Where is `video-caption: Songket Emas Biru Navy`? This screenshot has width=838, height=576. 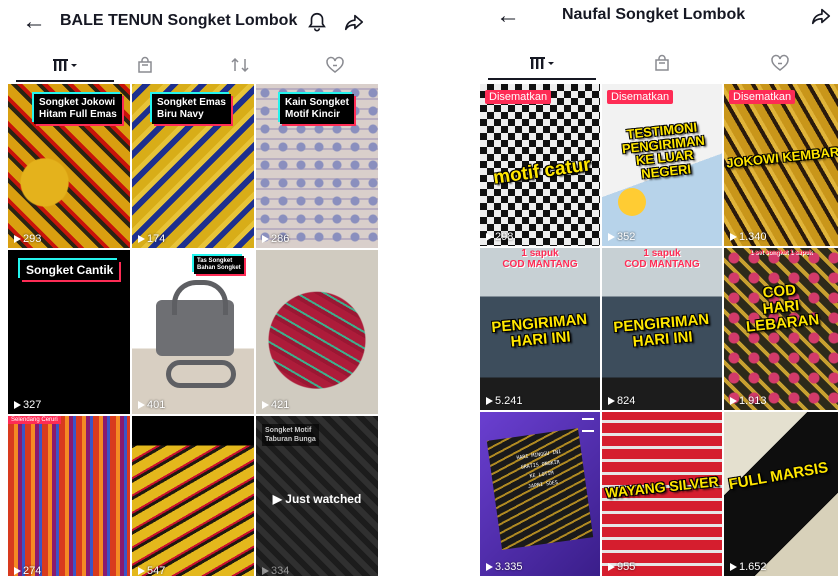 video-caption: Songket Emas Biru Navy is located at coordinates (191, 109).